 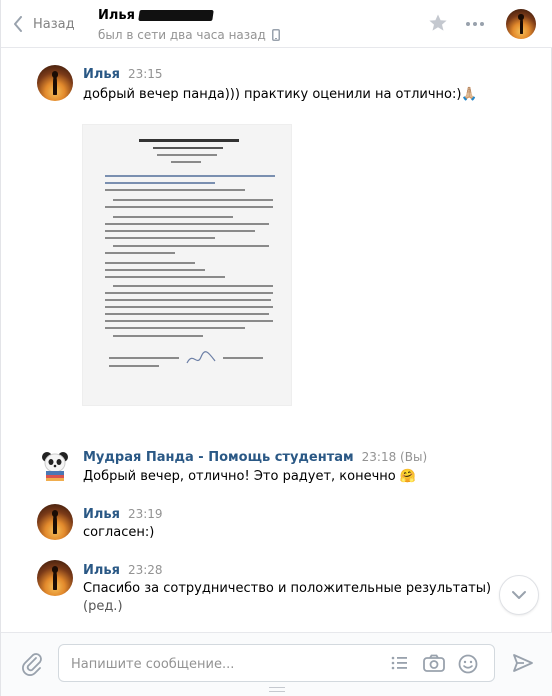 I want to click on message-header: Илья 23:15, so click(x=123, y=74).